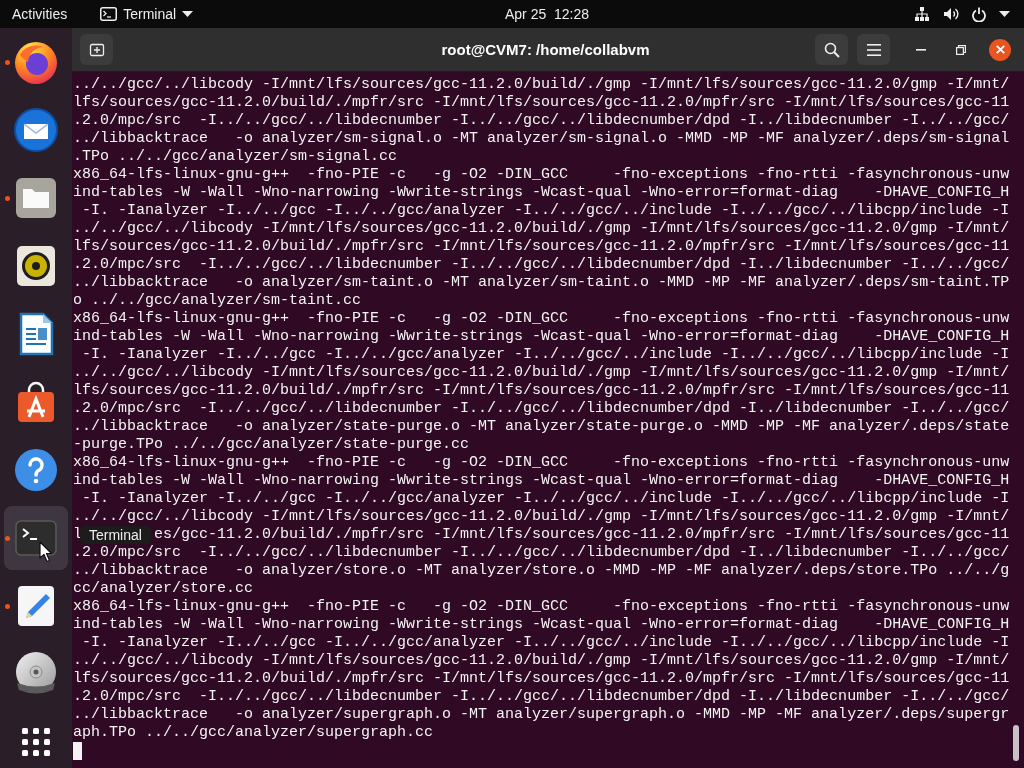 This screenshot has width=1024, height=768. What do you see at coordinates (36, 470) in the screenshot?
I see `help-icon` at bounding box center [36, 470].